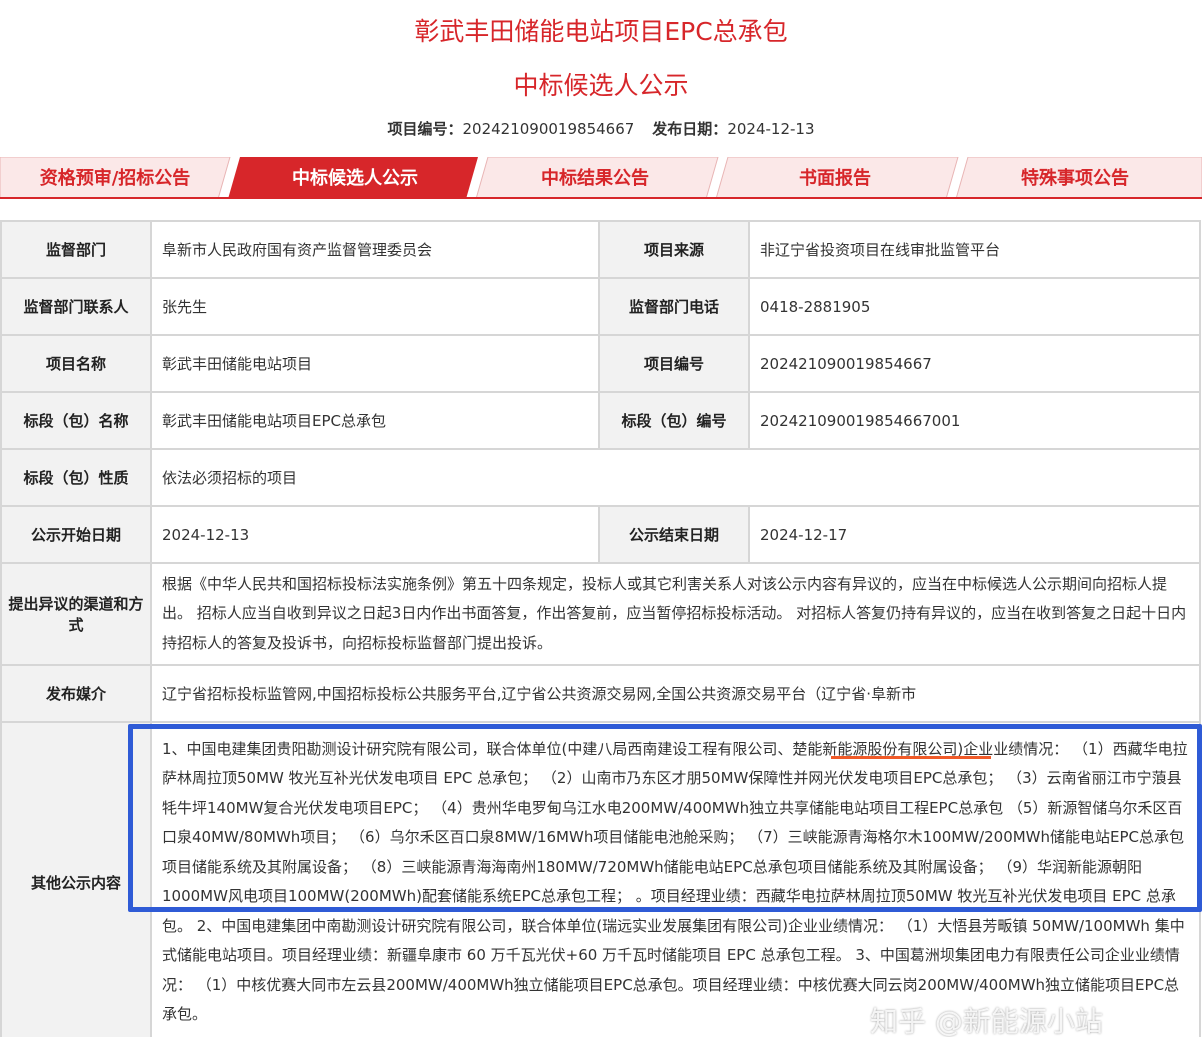  I want to click on table-row: 标段（包）性质 依法必须招标的项目, so click(600, 477).